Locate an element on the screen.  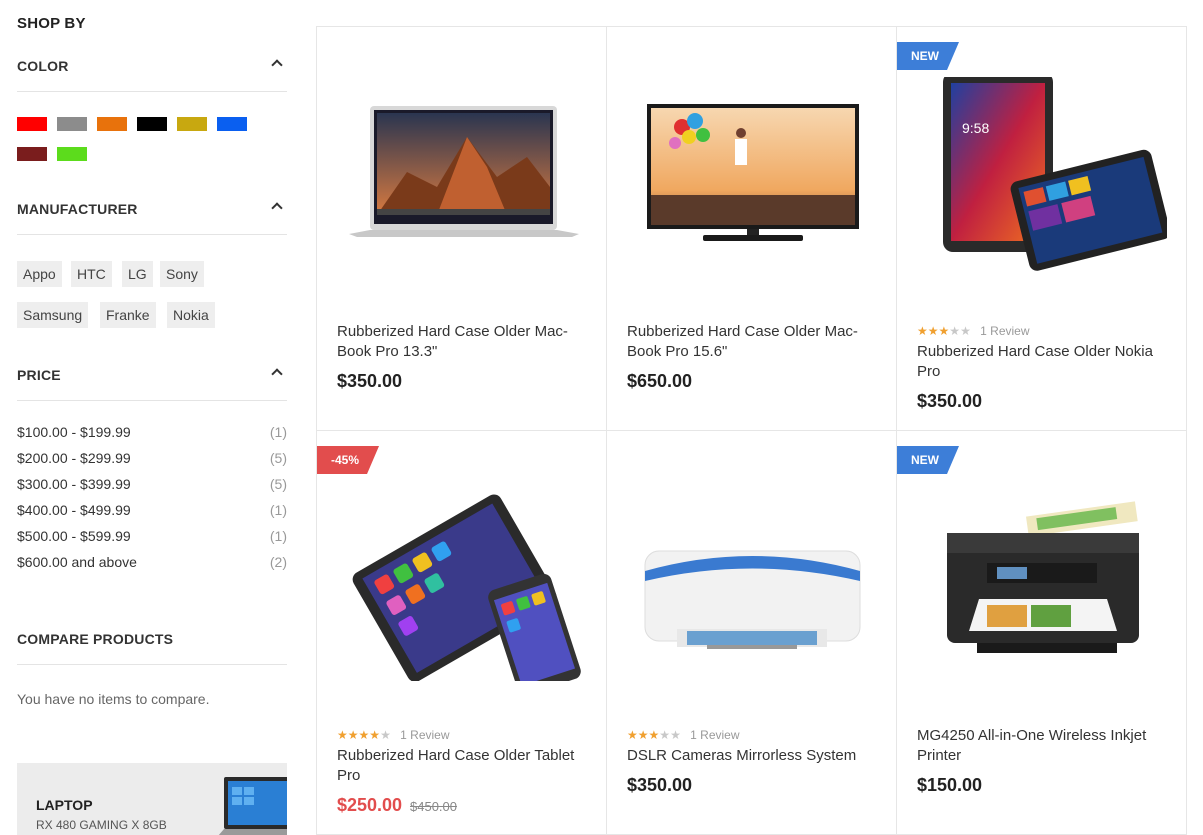
price-range-label: $400.00 - $499.99 is located at coordinates (74, 510).